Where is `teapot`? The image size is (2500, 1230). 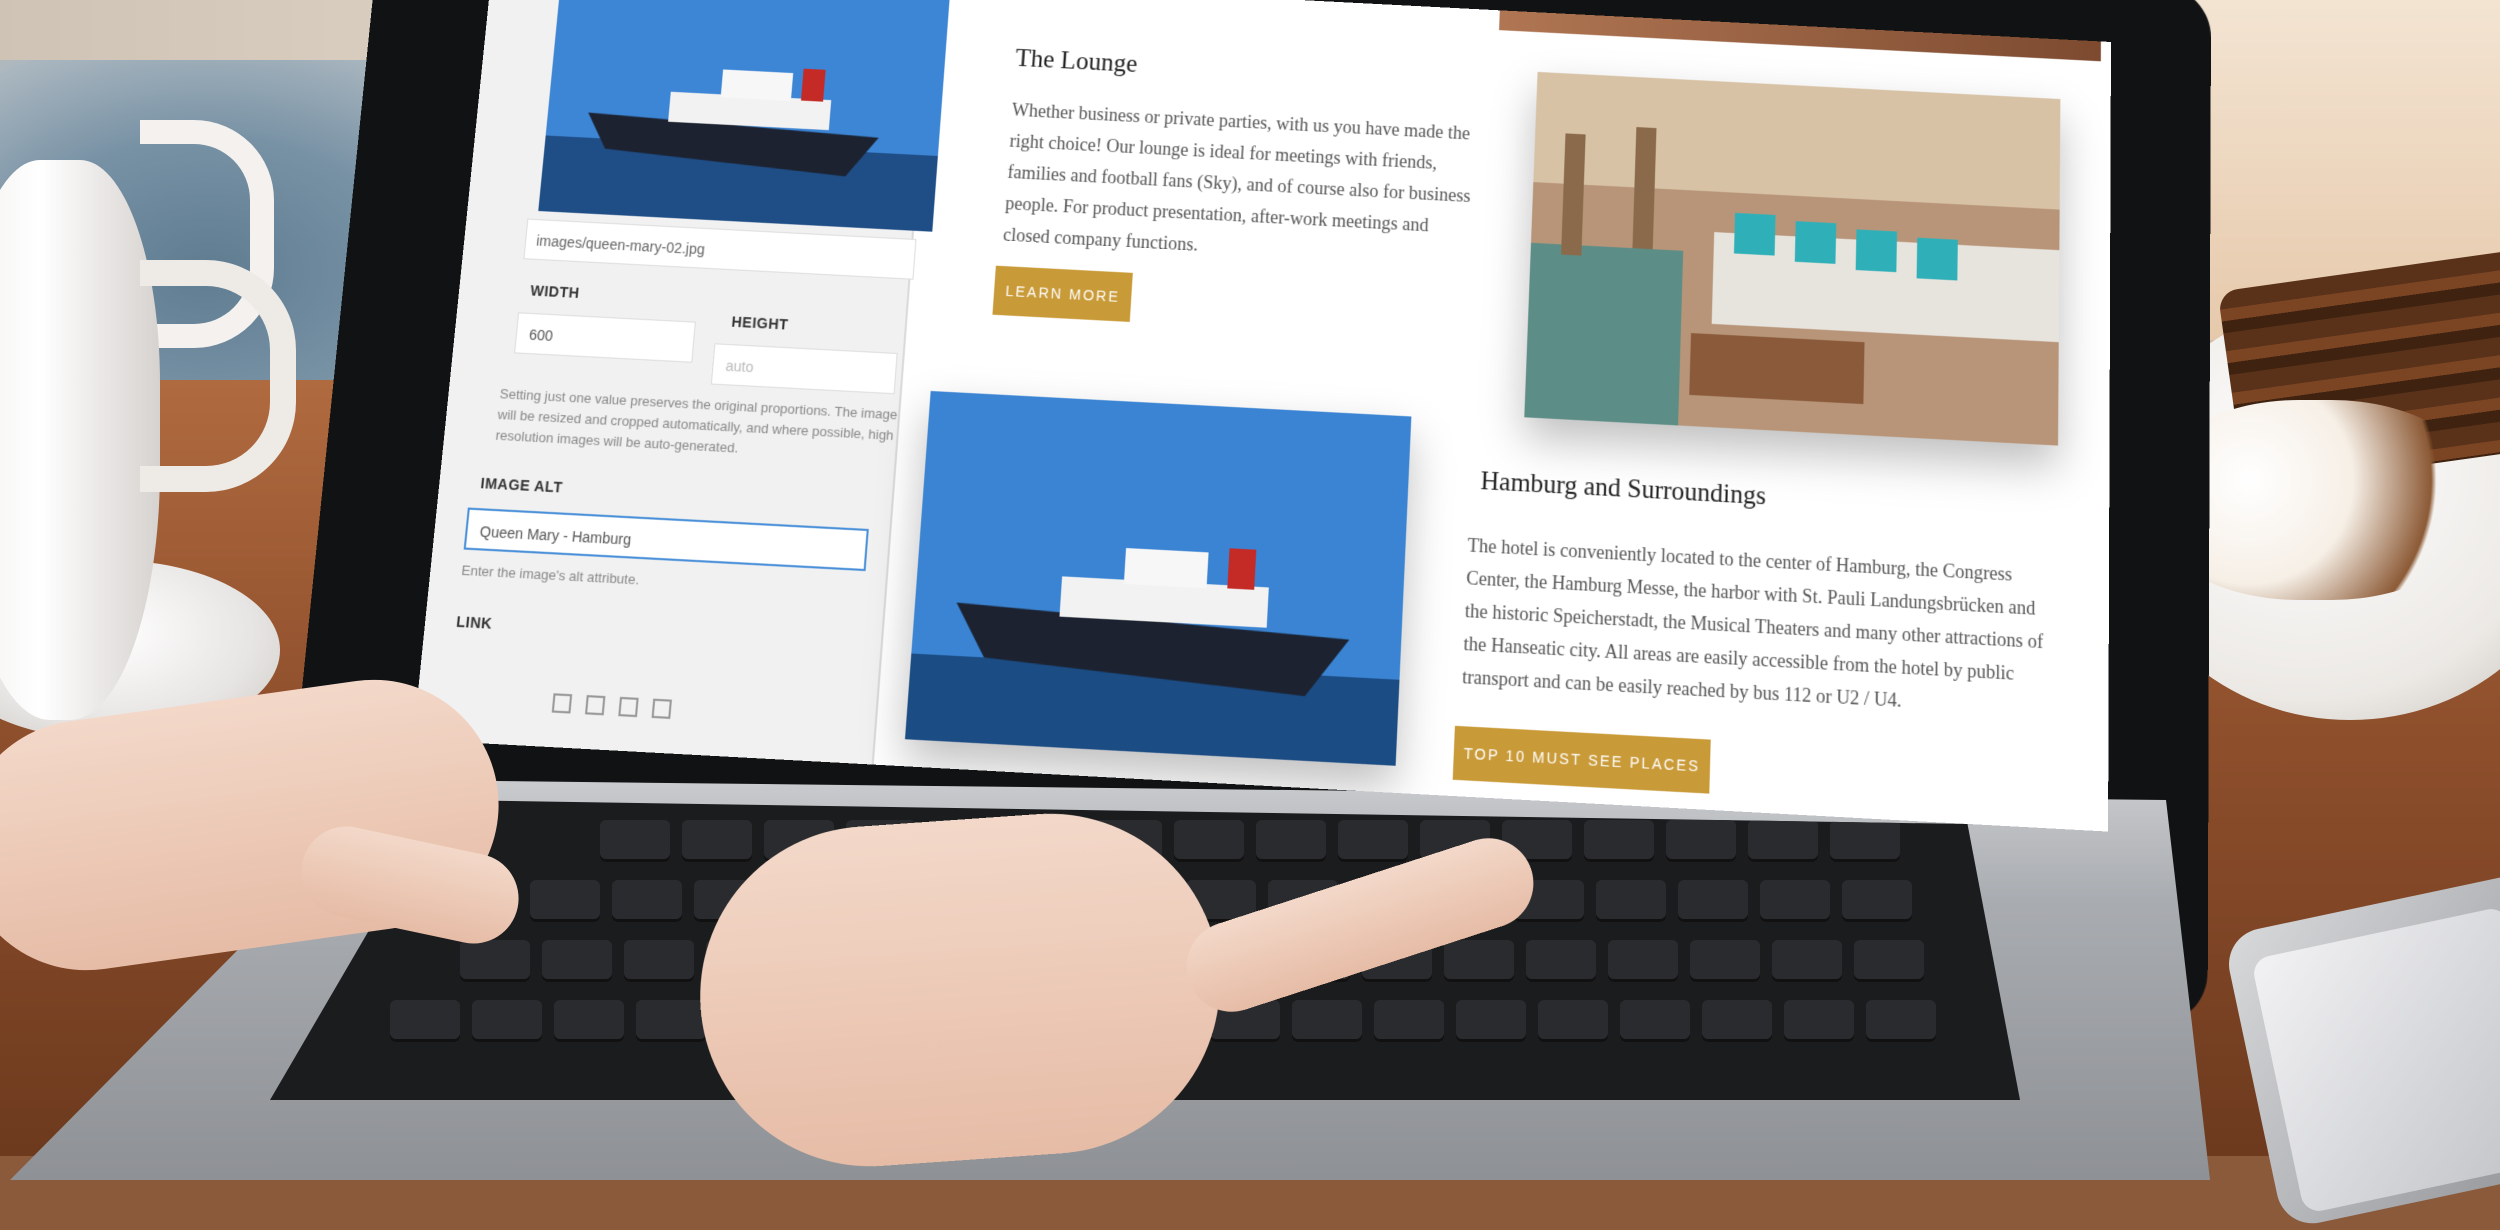 teapot is located at coordinates (80, 440).